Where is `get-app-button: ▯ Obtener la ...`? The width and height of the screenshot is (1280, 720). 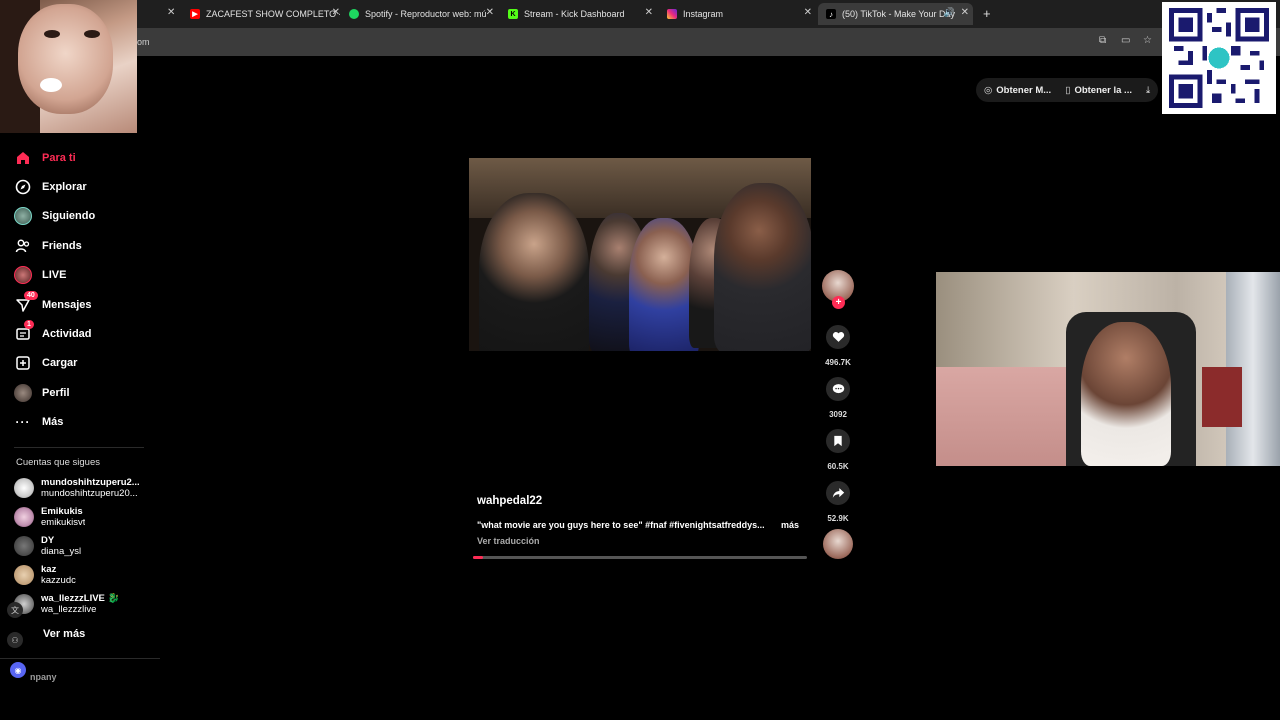
get-app-button: ▯ Obtener la ... is located at coordinates (1098, 90).